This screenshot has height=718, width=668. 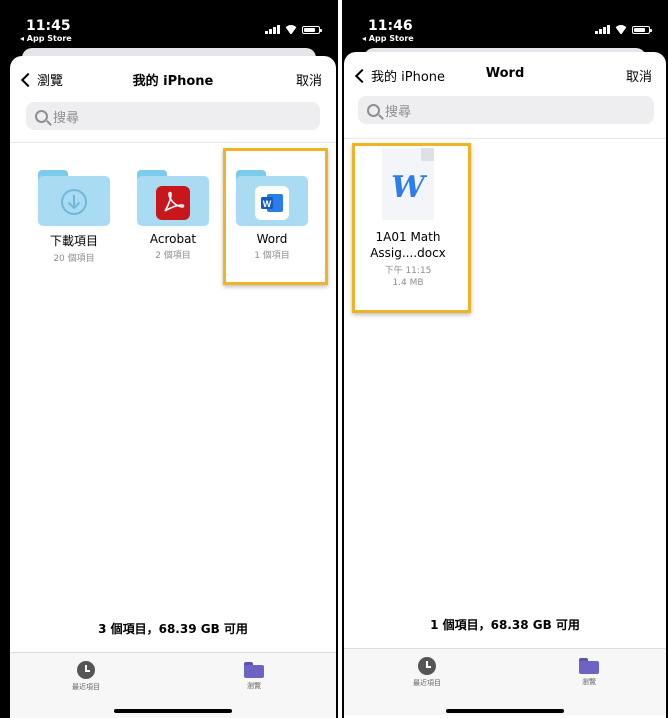 What do you see at coordinates (408, 77) in the screenshot?
I see `back-label: 我的 iPhone` at bounding box center [408, 77].